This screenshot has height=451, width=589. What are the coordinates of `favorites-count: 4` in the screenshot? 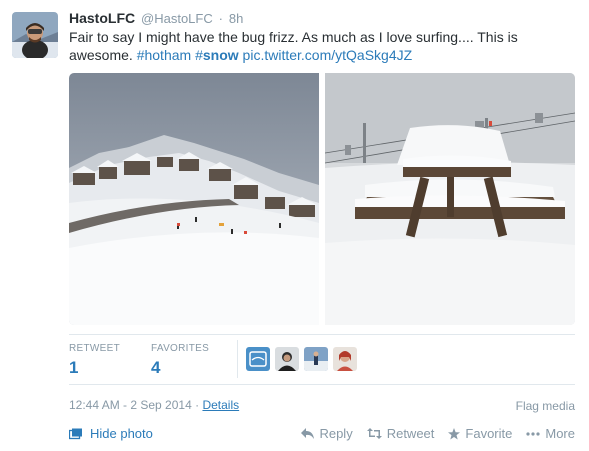 It's located at (180, 368).